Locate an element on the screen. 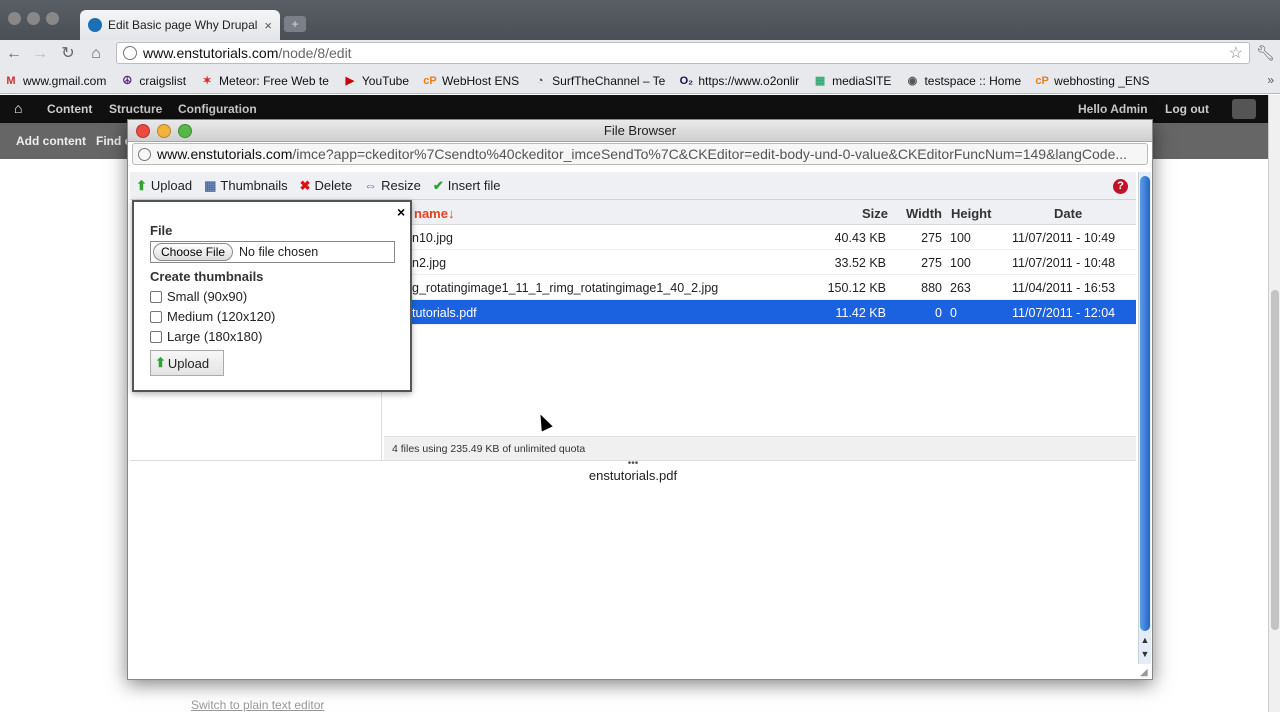 The height and width of the screenshot is (712, 1280). window-minimize-button is located at coordinates (33, 18).